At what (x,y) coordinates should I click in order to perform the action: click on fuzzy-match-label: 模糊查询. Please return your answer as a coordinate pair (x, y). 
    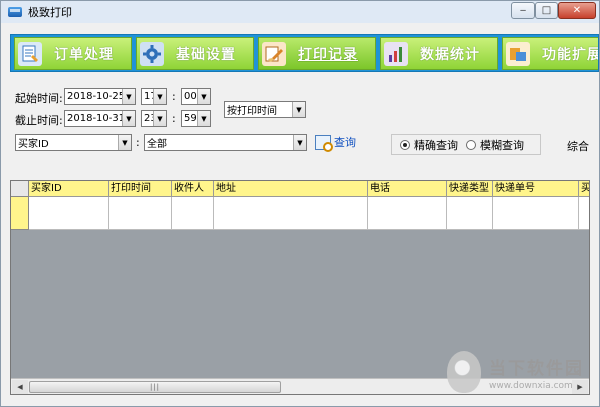
    Looking at the image, I should click on (502, 145).